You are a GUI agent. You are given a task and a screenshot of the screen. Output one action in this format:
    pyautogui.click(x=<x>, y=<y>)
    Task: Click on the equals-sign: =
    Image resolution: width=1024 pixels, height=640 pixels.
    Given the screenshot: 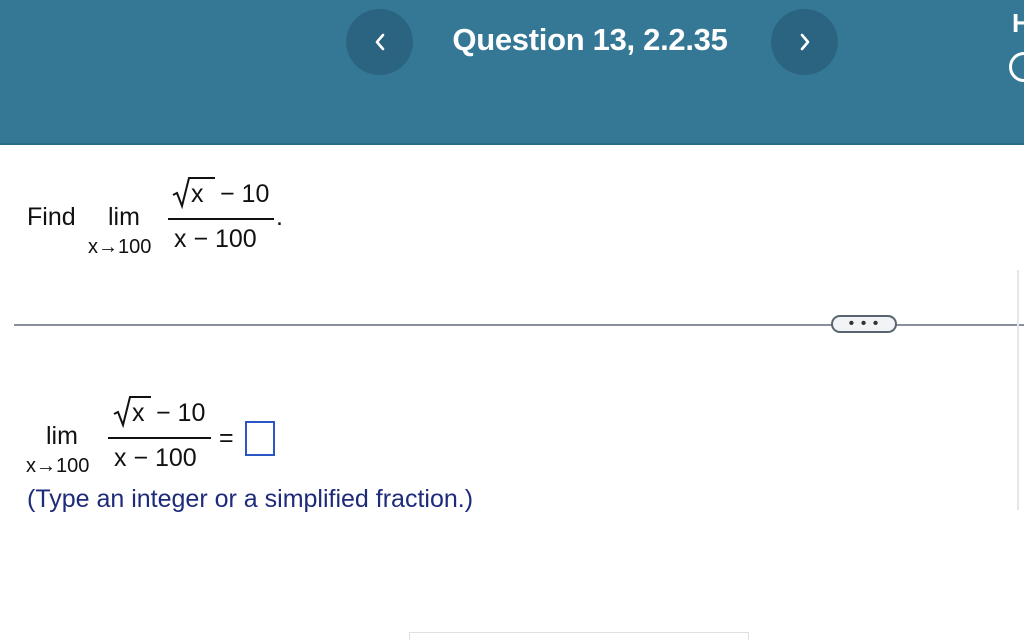 What is the action you would take?
    pyautogui.click(x=226, y=438)
    